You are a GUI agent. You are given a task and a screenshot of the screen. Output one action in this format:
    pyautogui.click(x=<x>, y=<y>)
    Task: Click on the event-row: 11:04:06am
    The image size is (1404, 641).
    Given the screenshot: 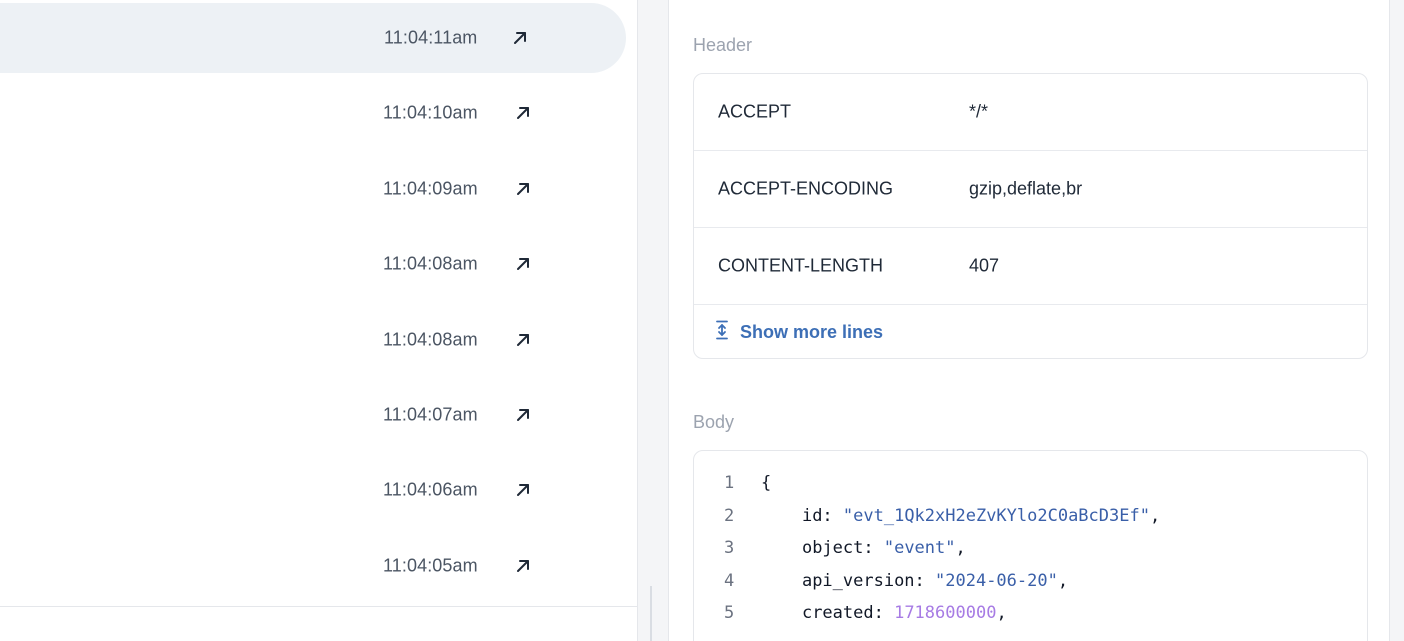 What is the action you would take?
    pyautogui.click(x=313, y=490)
    